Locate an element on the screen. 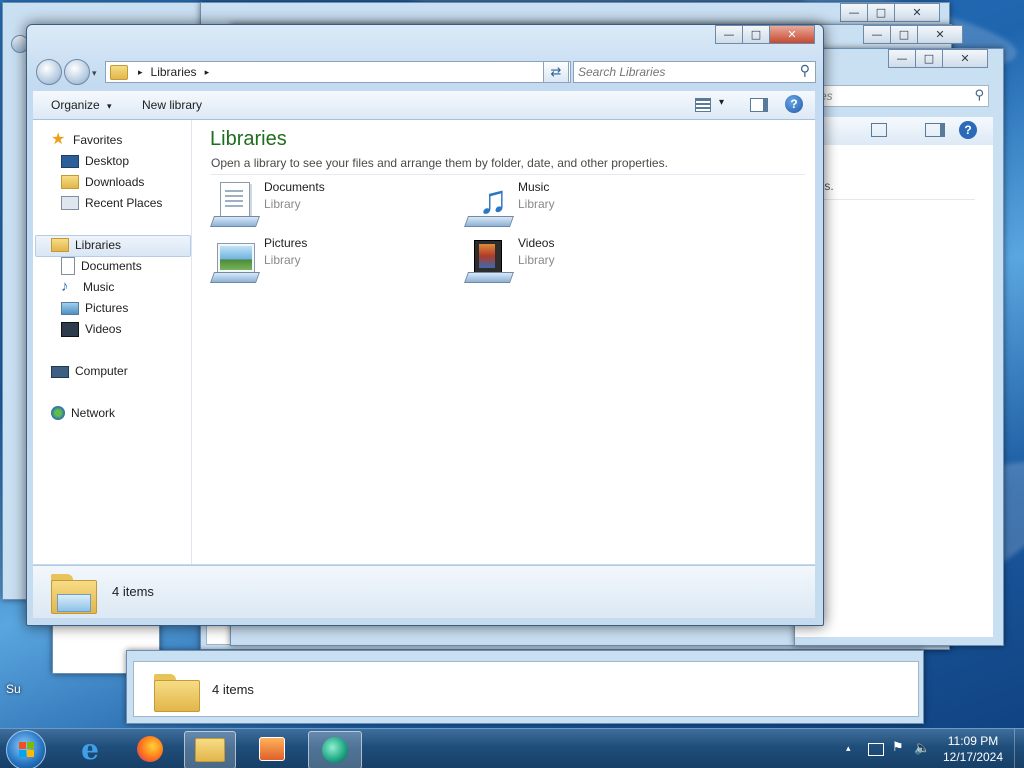 Image resolution: width=1024 pixels, height=768 pixels. nav-favorites: ★ Favorites is located at coordinates (86, 140).